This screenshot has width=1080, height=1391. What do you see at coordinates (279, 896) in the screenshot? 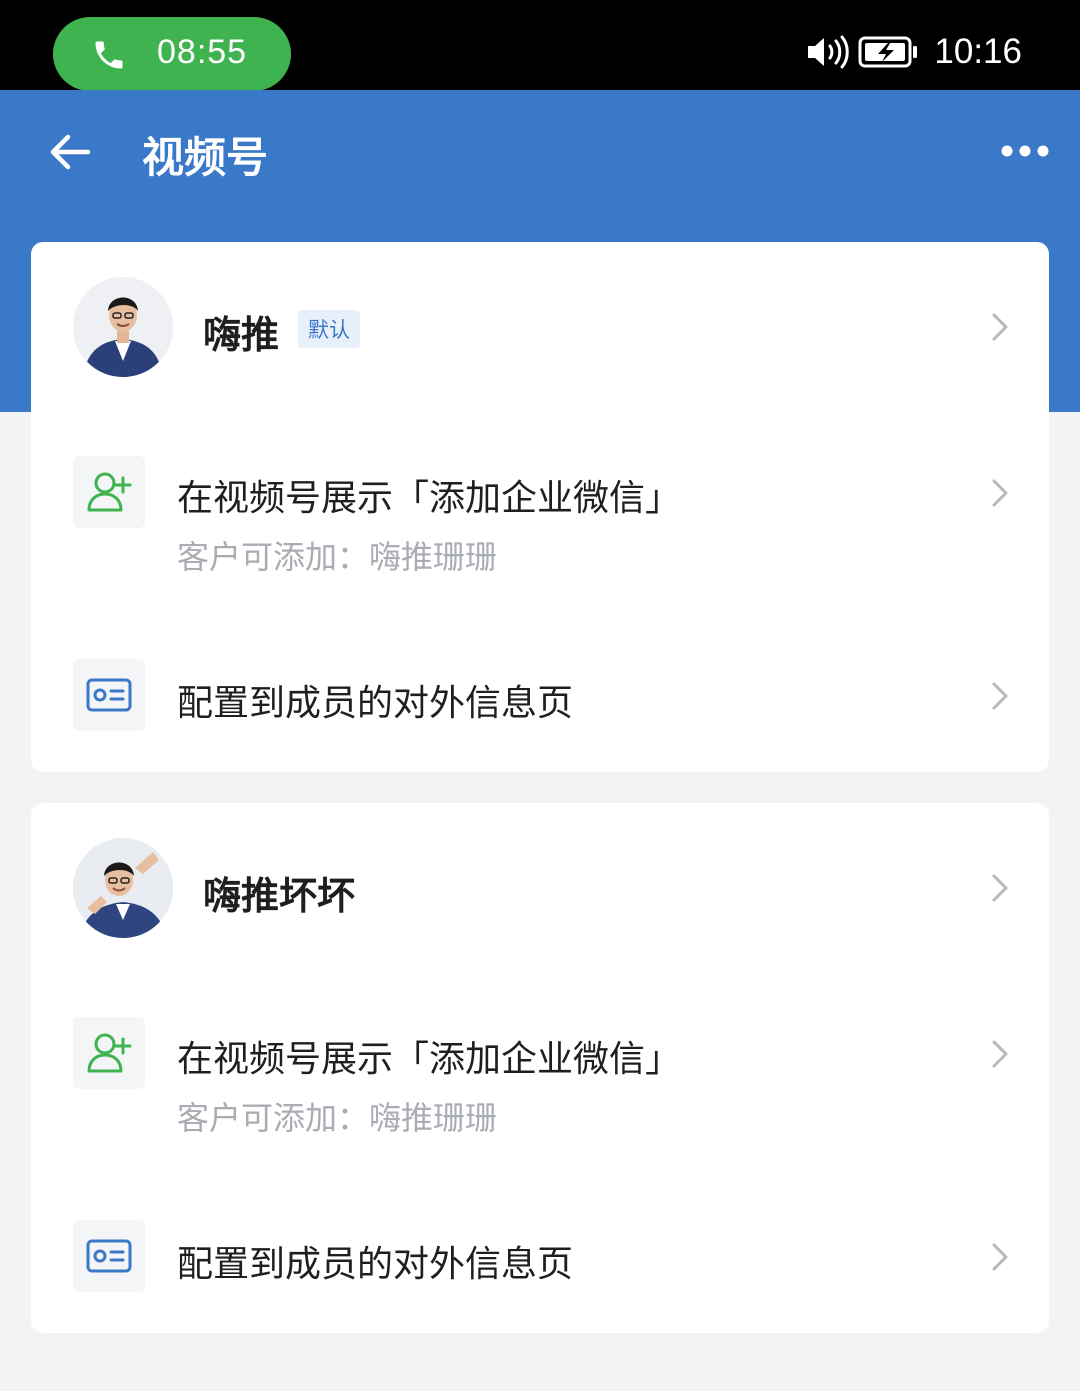
I see `account-name: 嗨推坏坏` at bounding box center [279, 896].